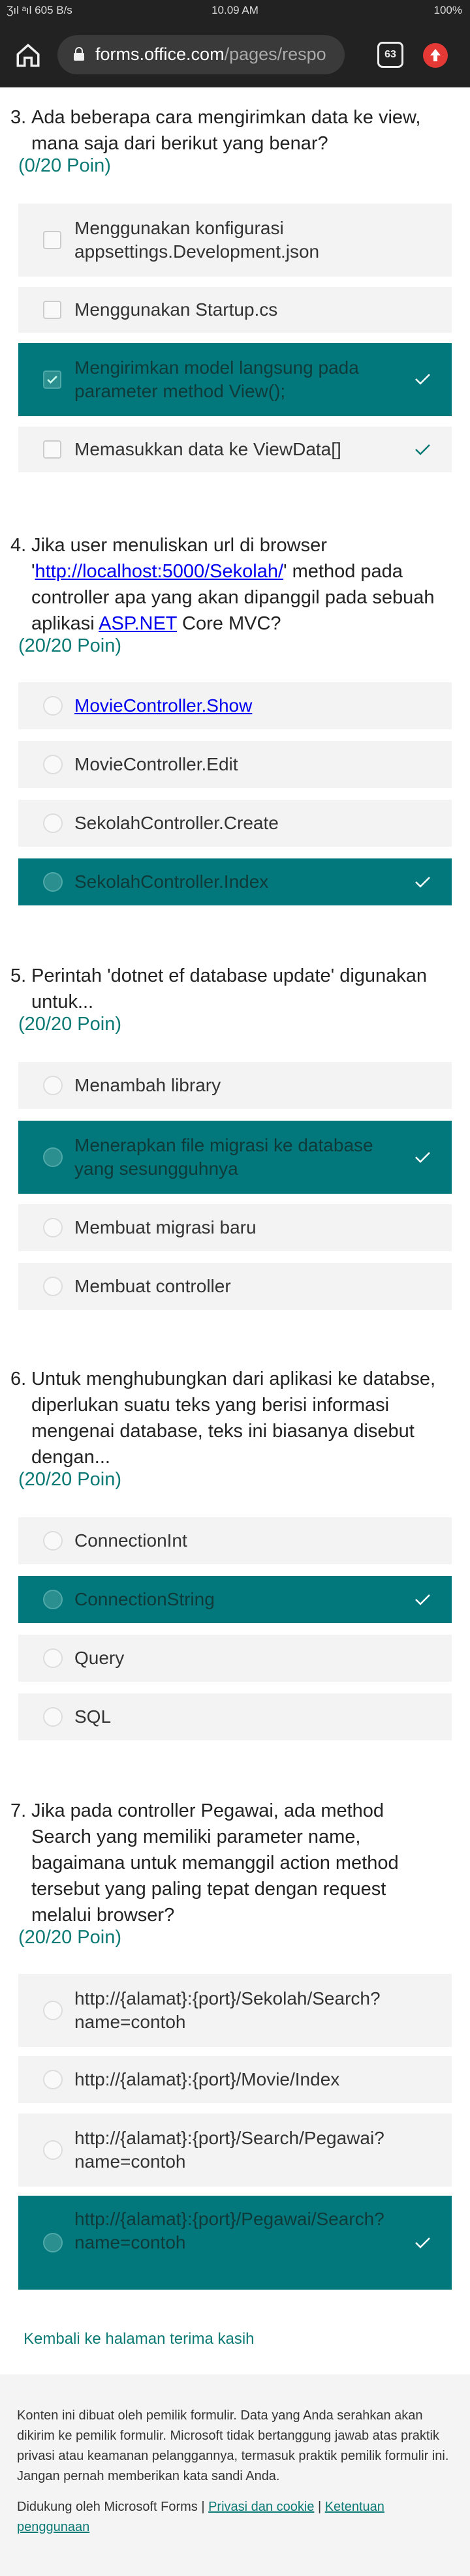 Image resolution: width=470 pixels, height=2576 pixels. Describe the element at coordinates (79, 54) in the screenshot. I see `lock-icon` at that location.